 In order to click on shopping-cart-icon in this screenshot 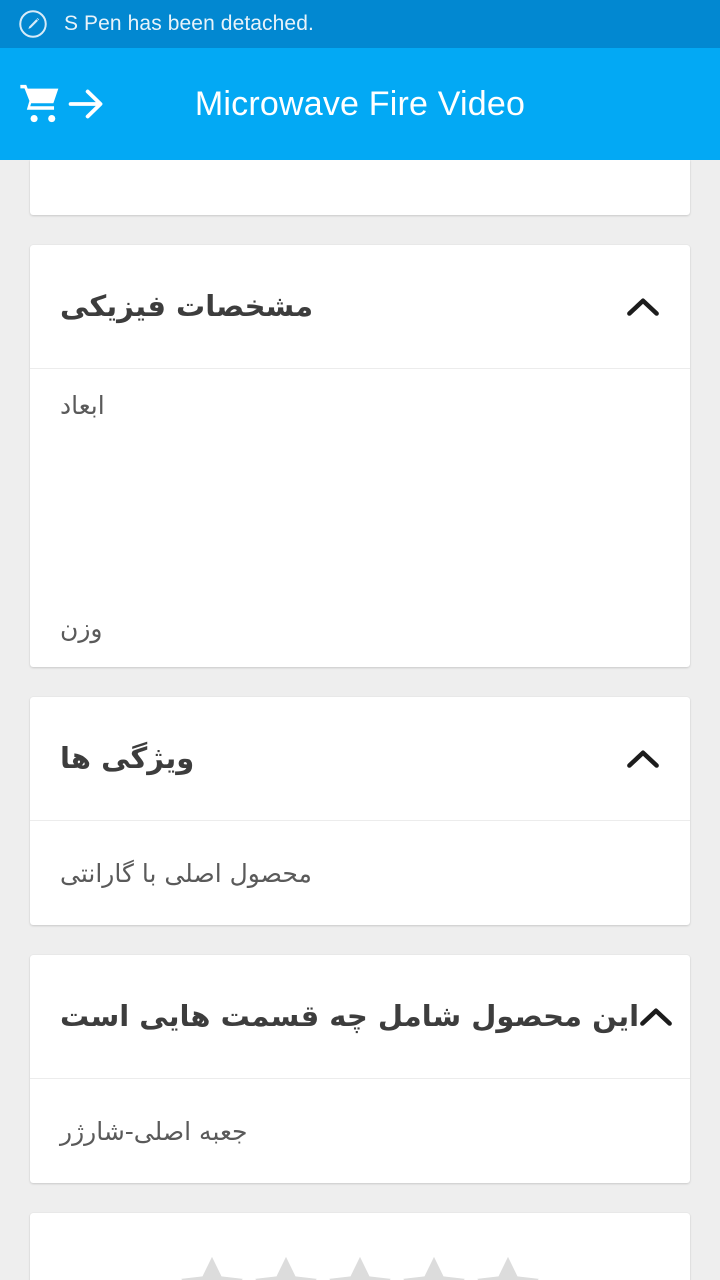, I will do `click(41, 104)`.